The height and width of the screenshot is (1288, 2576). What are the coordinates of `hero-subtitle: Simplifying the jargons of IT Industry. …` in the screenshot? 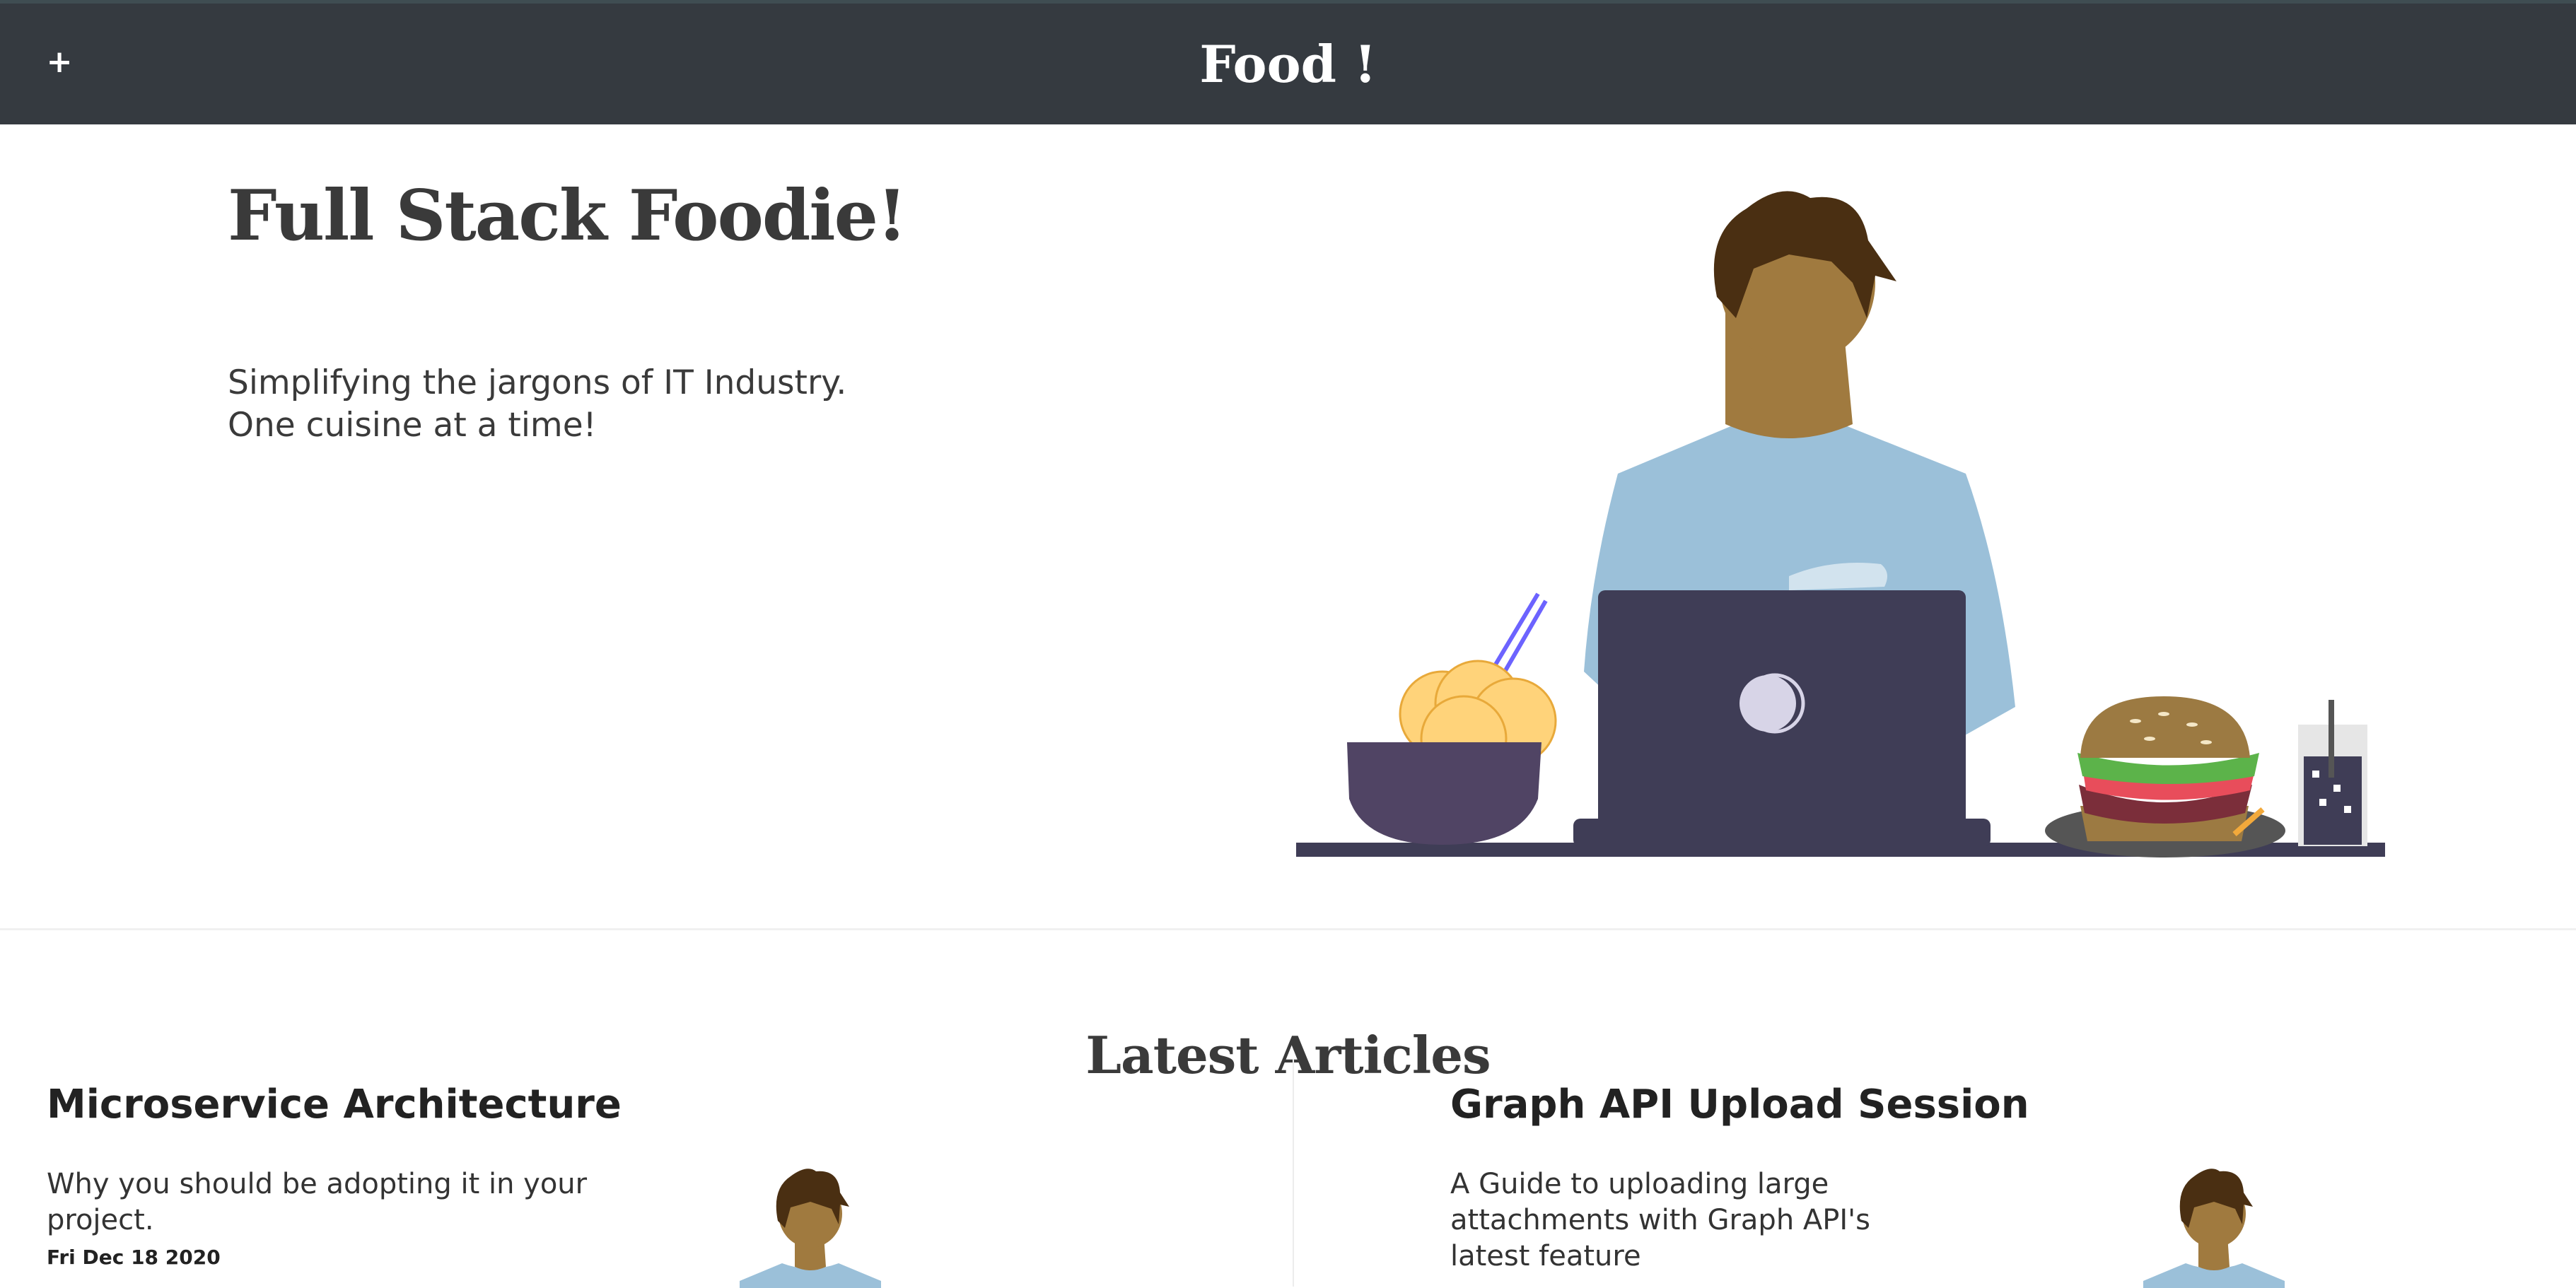 It's located at (652, 404).